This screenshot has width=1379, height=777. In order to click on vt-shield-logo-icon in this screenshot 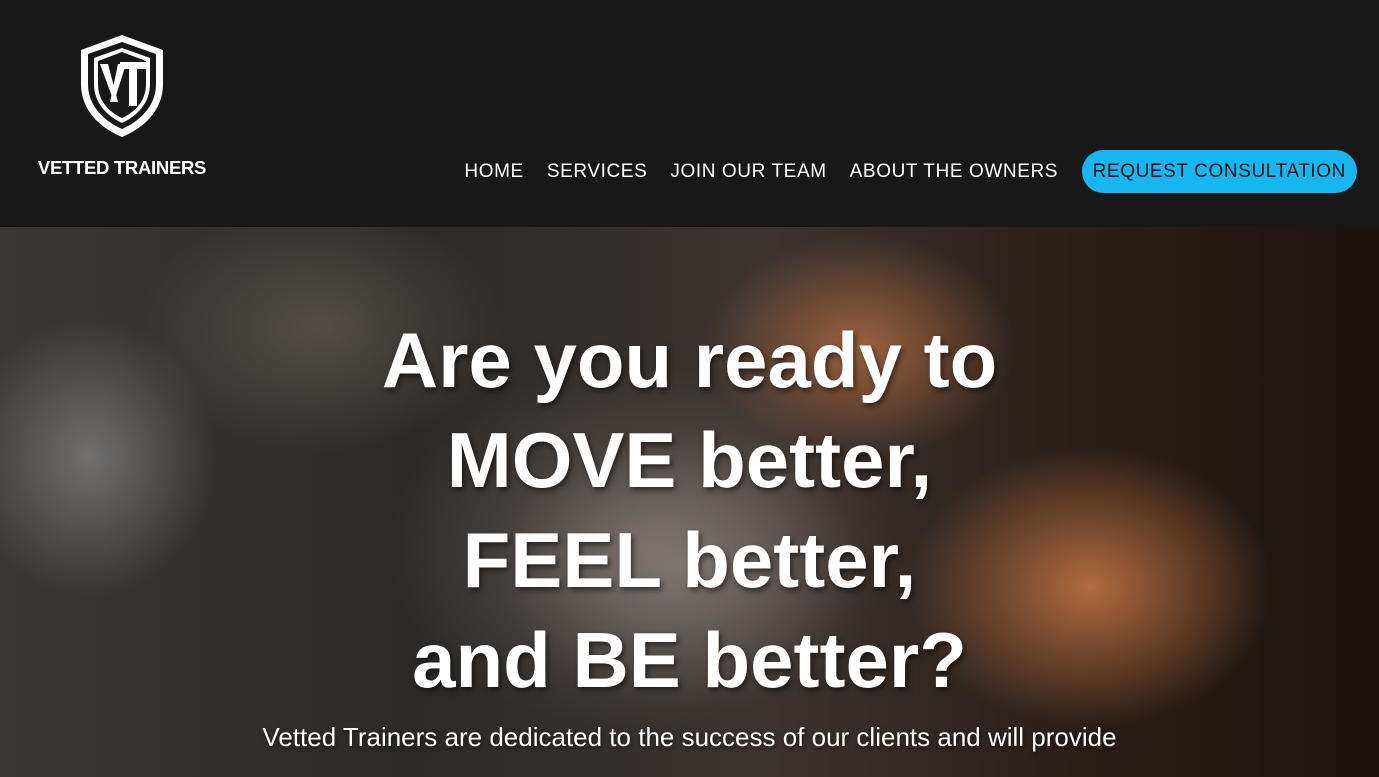, I will do `click(122, 86)`.